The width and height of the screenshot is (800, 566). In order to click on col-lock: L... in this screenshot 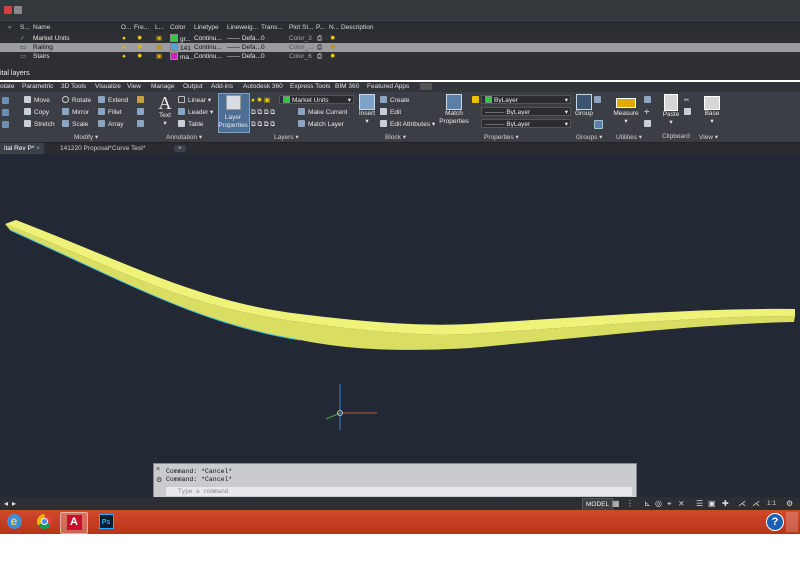, I will do `click(159, 27)`.